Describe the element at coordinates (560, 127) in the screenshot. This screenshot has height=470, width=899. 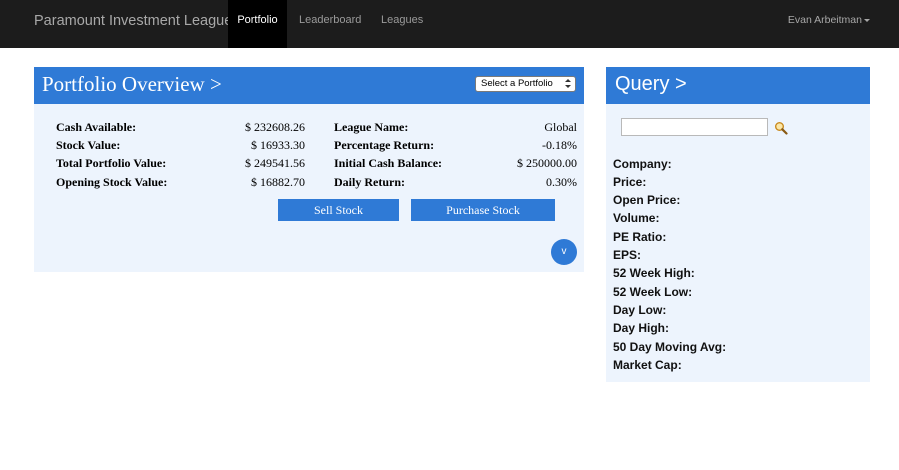
I see `league-name-value: Global` at that location.